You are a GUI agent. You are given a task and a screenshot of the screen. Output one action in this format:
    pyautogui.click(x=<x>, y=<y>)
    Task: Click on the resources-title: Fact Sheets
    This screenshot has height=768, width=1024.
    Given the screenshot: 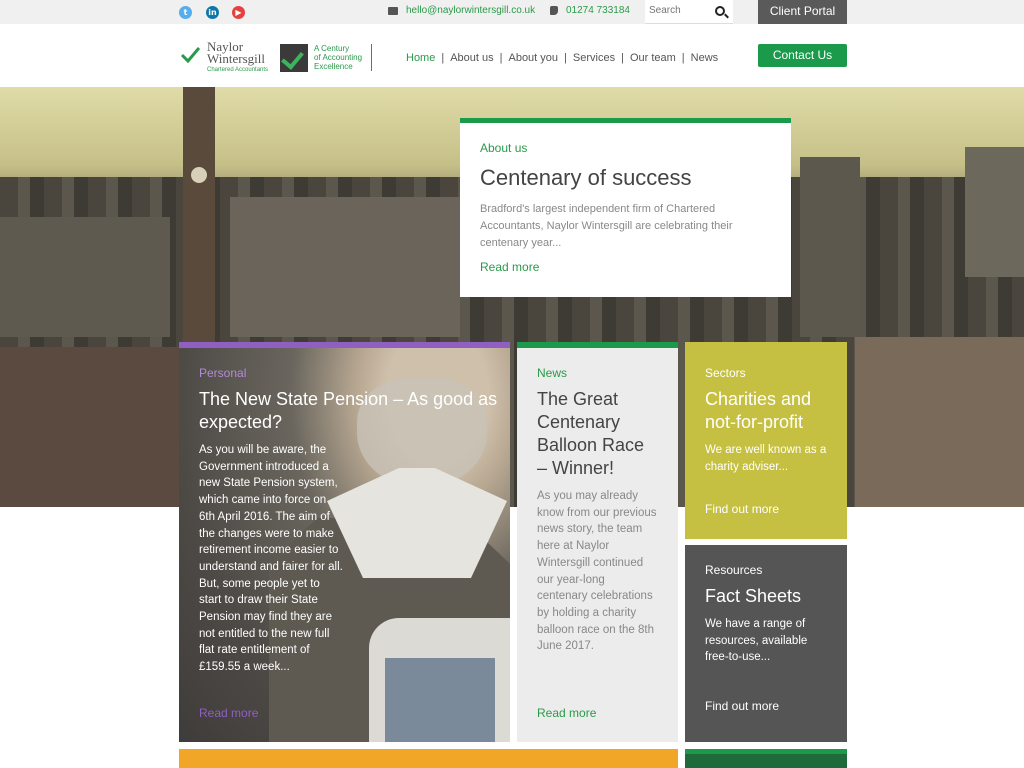 What is the action you would take?
    pyautogui.click(x=766, y=596)
    